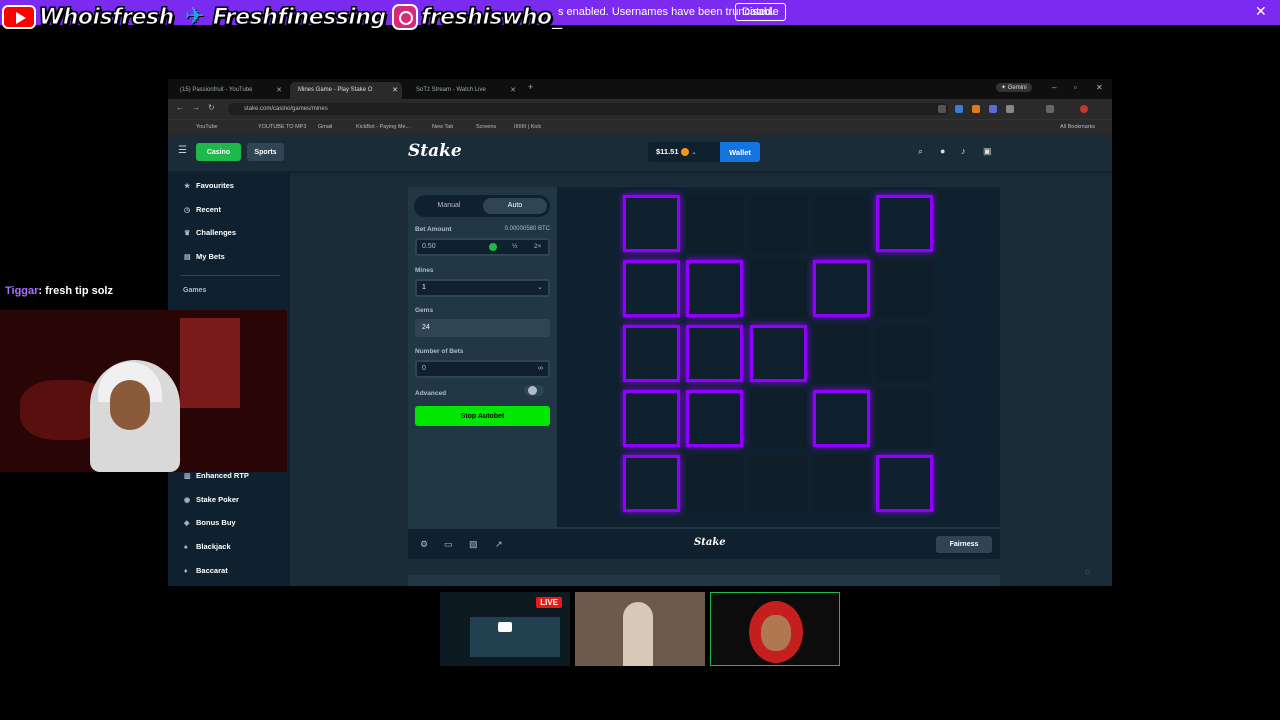 The height and width of the screenshot is (720, 1280). I want to click on sports-button: Sports, so click(265, 152).